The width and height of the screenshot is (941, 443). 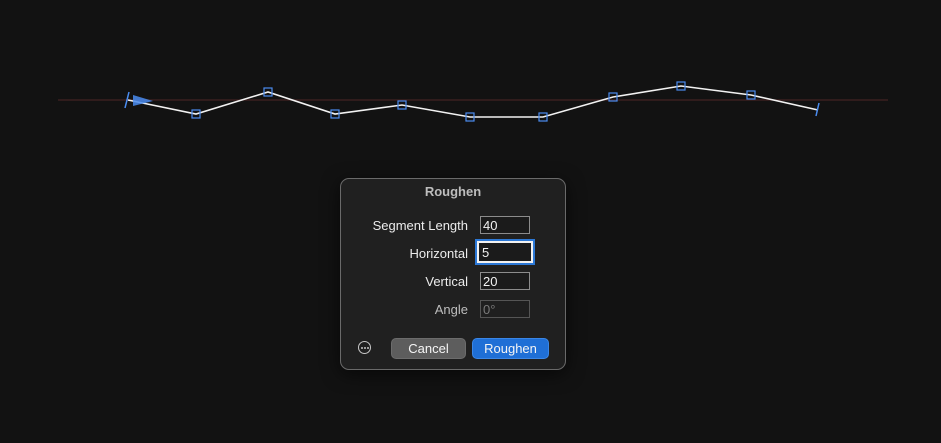 What do you see at coordinates (364, 347) in the screenshot?
I see `more-options-icon` at bounding box center [364, 347].